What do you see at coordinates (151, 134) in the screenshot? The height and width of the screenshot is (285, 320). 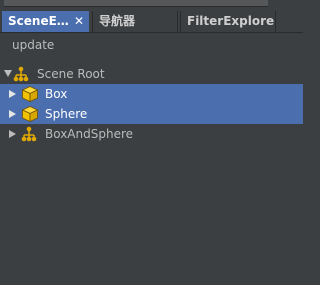 I see `tree-row-boxandsphere: BoxAndSphere` at bounding box center [151, 134].